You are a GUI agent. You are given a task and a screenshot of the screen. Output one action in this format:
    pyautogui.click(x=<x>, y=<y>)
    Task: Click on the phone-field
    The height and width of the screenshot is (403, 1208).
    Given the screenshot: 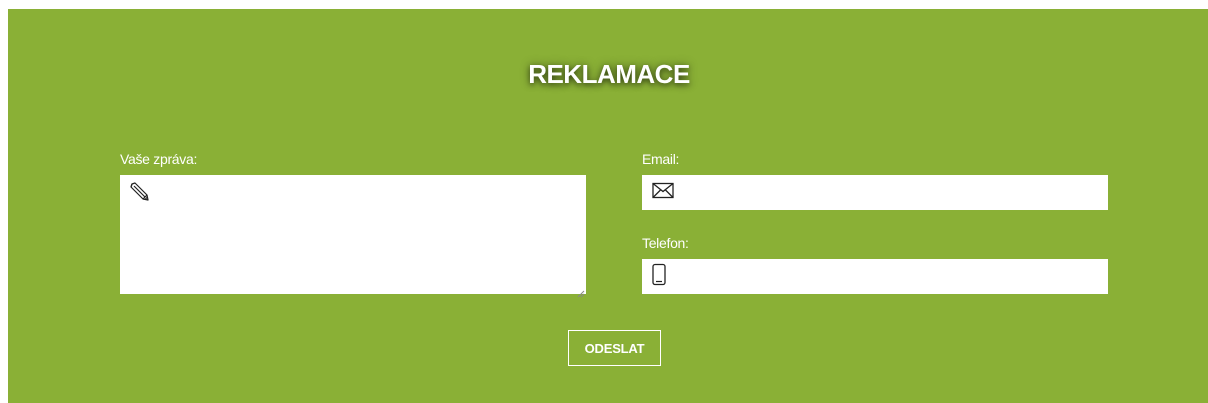 What is the action you would take?
    pyautogui.click(x=875, y=276)
    